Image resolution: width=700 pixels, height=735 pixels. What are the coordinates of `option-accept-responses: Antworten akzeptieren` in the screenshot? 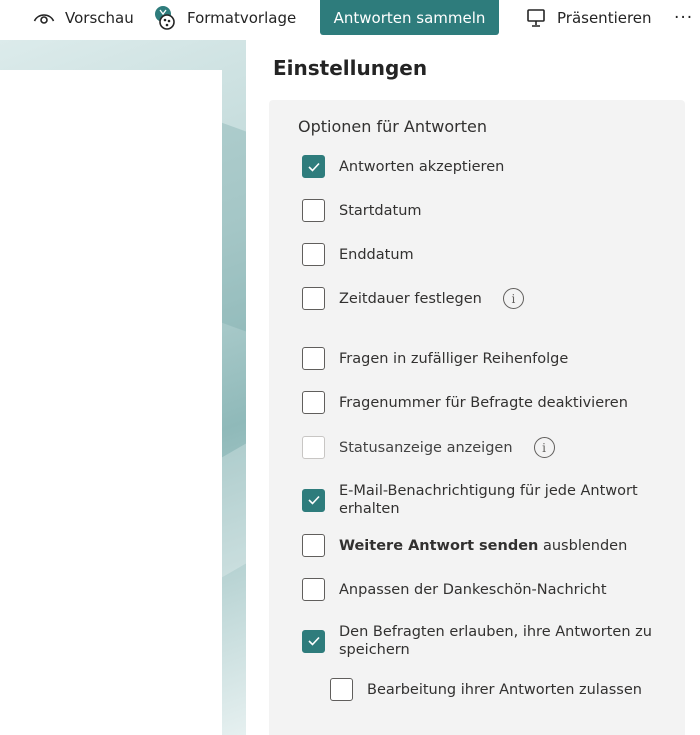 It's located at (403, 166).